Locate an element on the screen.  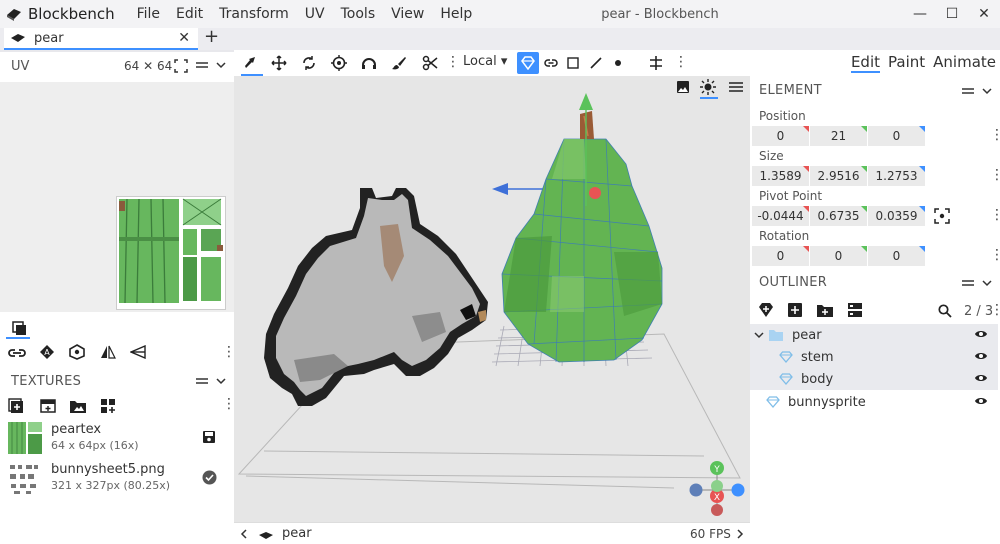
check-circle-icon is located at coordinates (209, 477).